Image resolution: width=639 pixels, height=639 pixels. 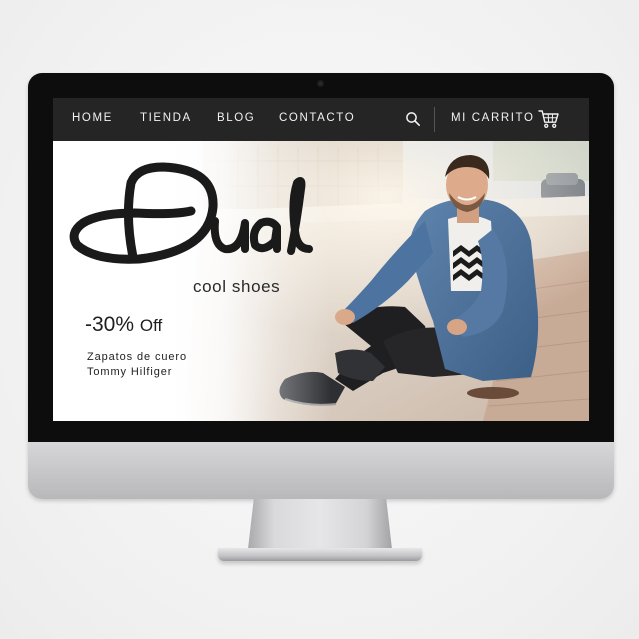 What do you see at coordinates (320, 83) in the screenshot?
I see `webcam` at bounding box center [320, 83].